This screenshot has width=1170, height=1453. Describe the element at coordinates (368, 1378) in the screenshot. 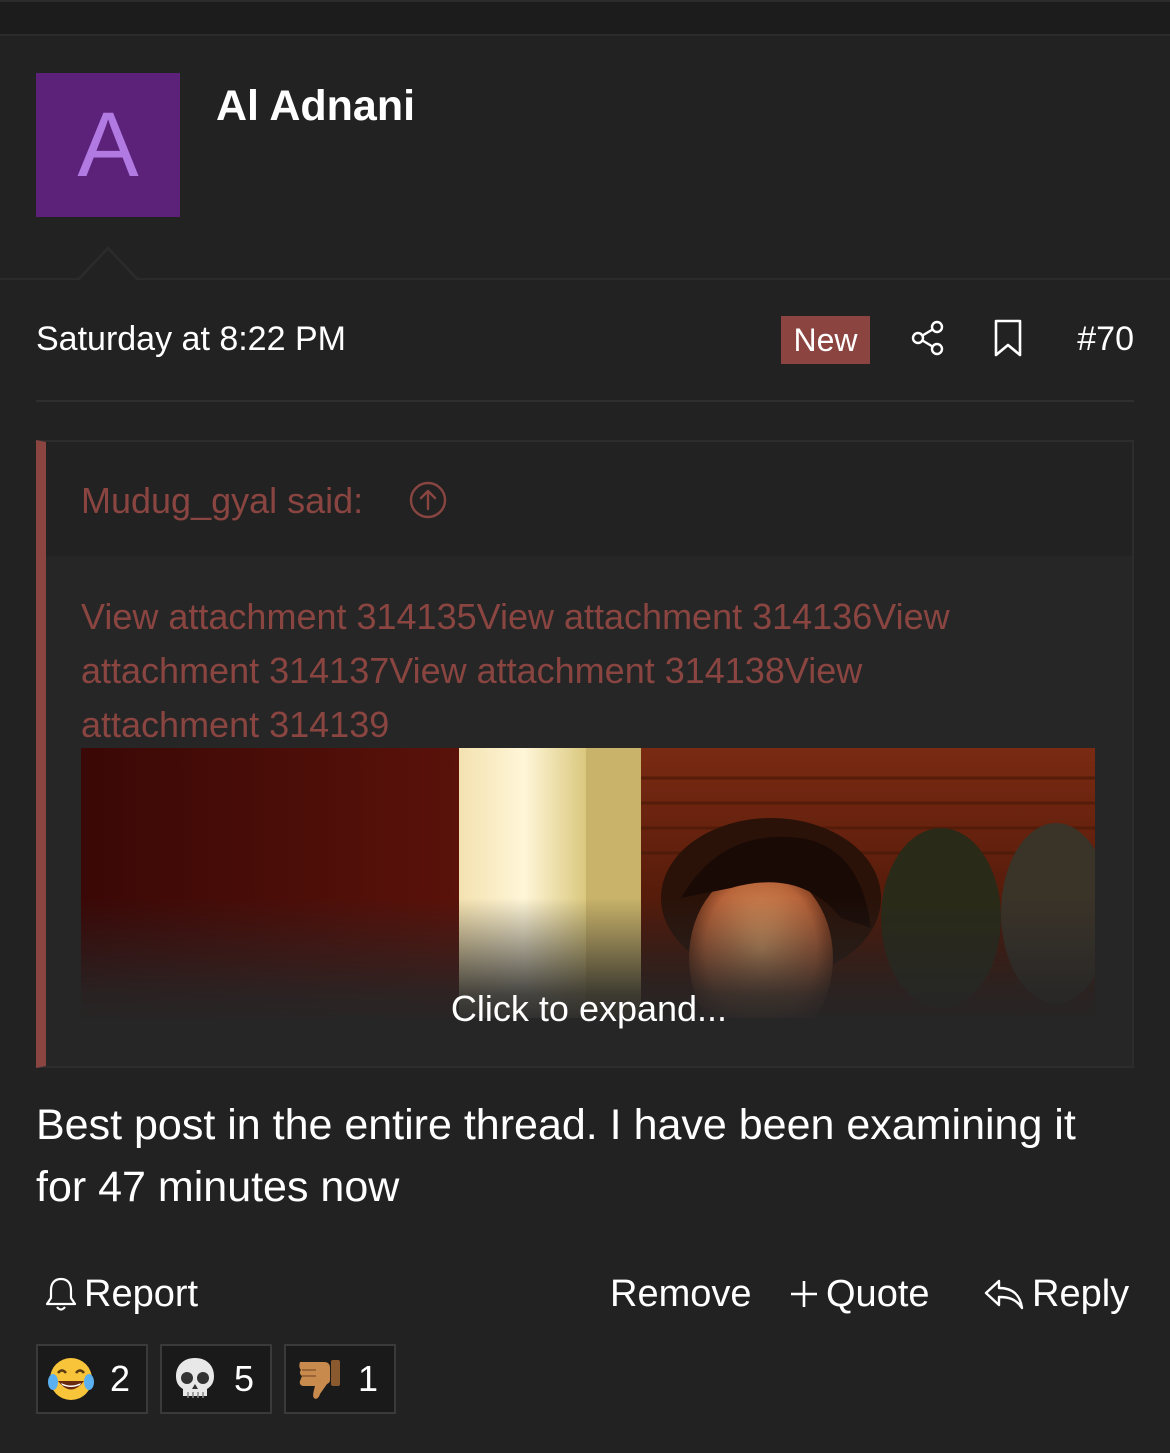

I see `reaction-count: 1` at that location.